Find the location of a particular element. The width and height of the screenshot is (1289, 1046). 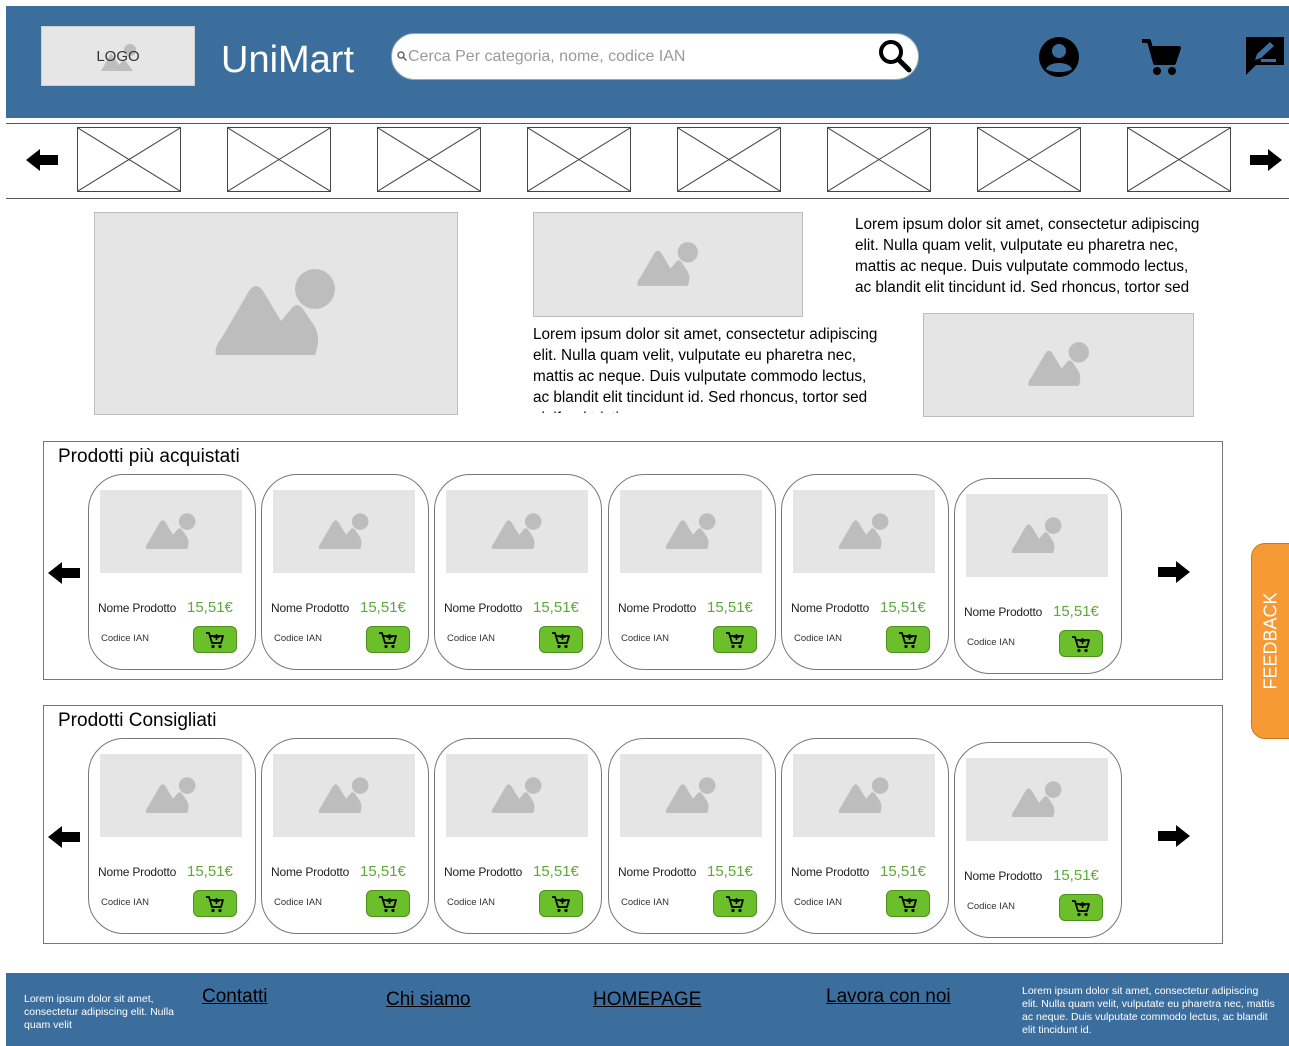

logo: LOGO is located at coordinates (118, 56).